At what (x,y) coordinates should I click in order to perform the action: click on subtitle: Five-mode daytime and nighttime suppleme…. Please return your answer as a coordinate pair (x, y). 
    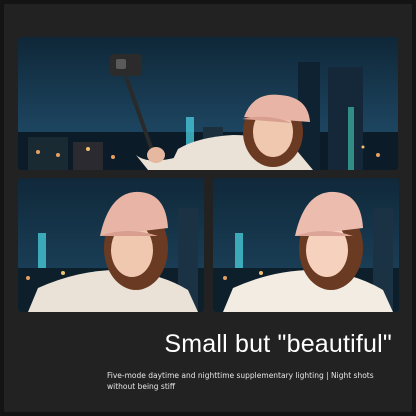
    Looking at the image, I should click on (240, 381).